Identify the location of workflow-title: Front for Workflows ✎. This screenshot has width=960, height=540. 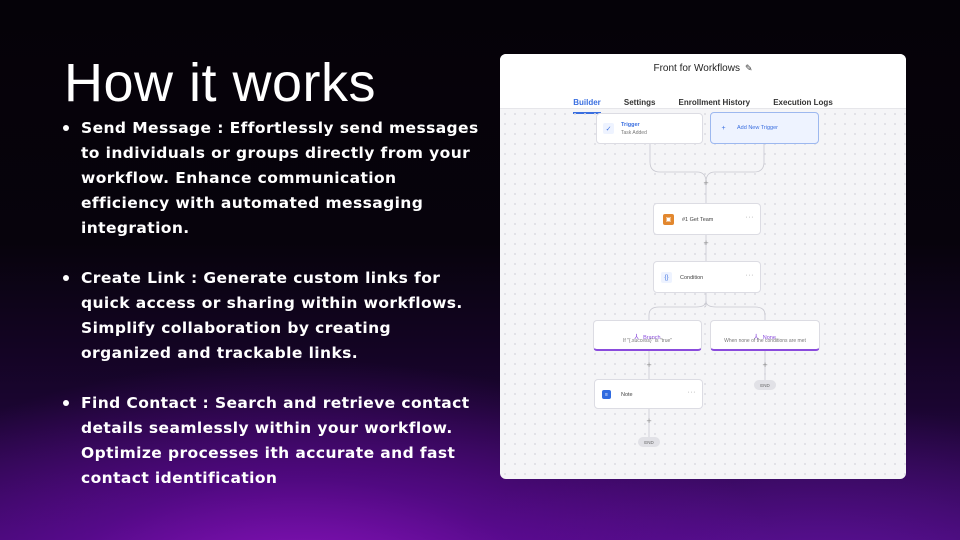
(703, 68).